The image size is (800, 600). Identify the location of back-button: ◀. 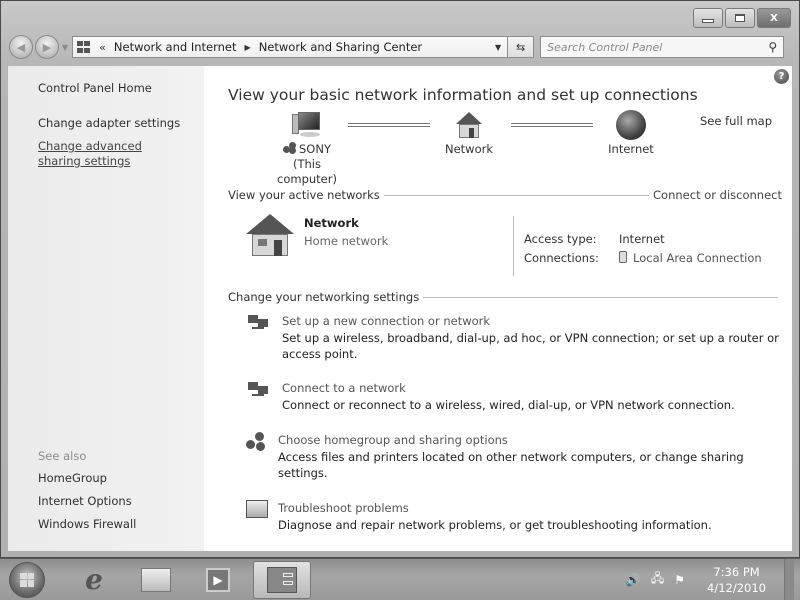
(21, 47).